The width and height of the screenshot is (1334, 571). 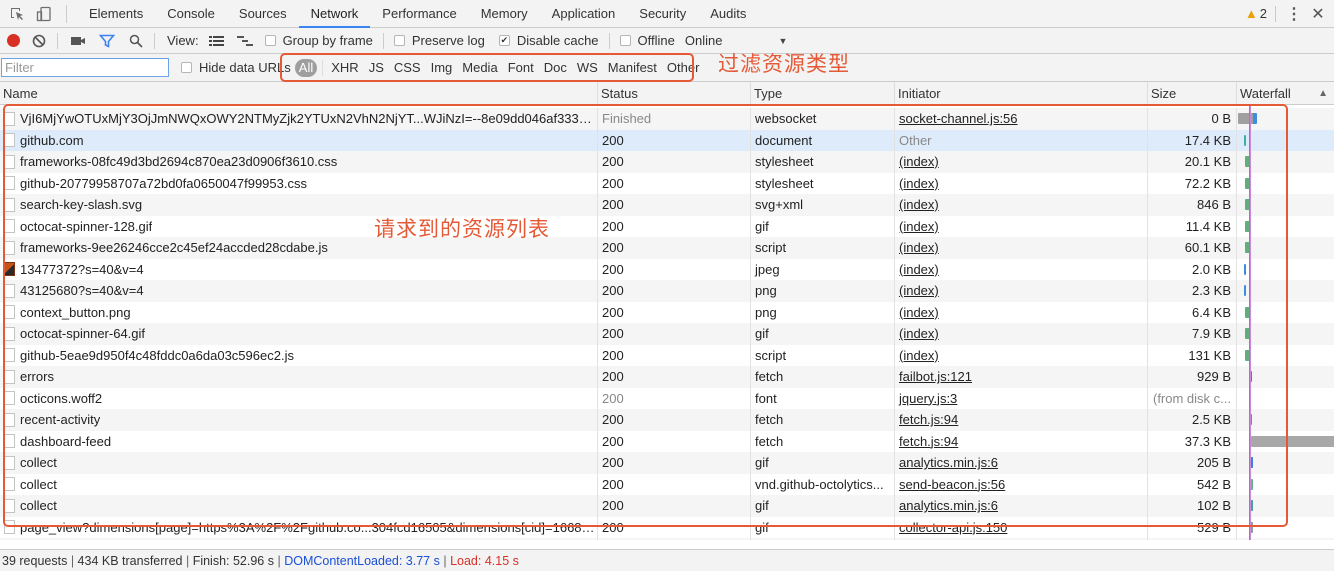 What do you see at coordinates (667, 463) in the screenshot?
I see `table-row: collect 200 gif analytics.min.js:6 205 B` at bounding box center [667, 463].